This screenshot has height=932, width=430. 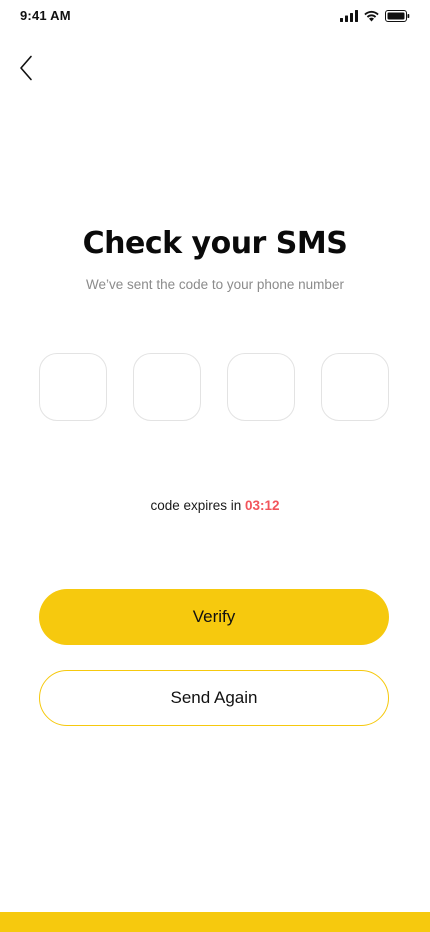 I want to click on status-icons, so click(x=375, y=18).